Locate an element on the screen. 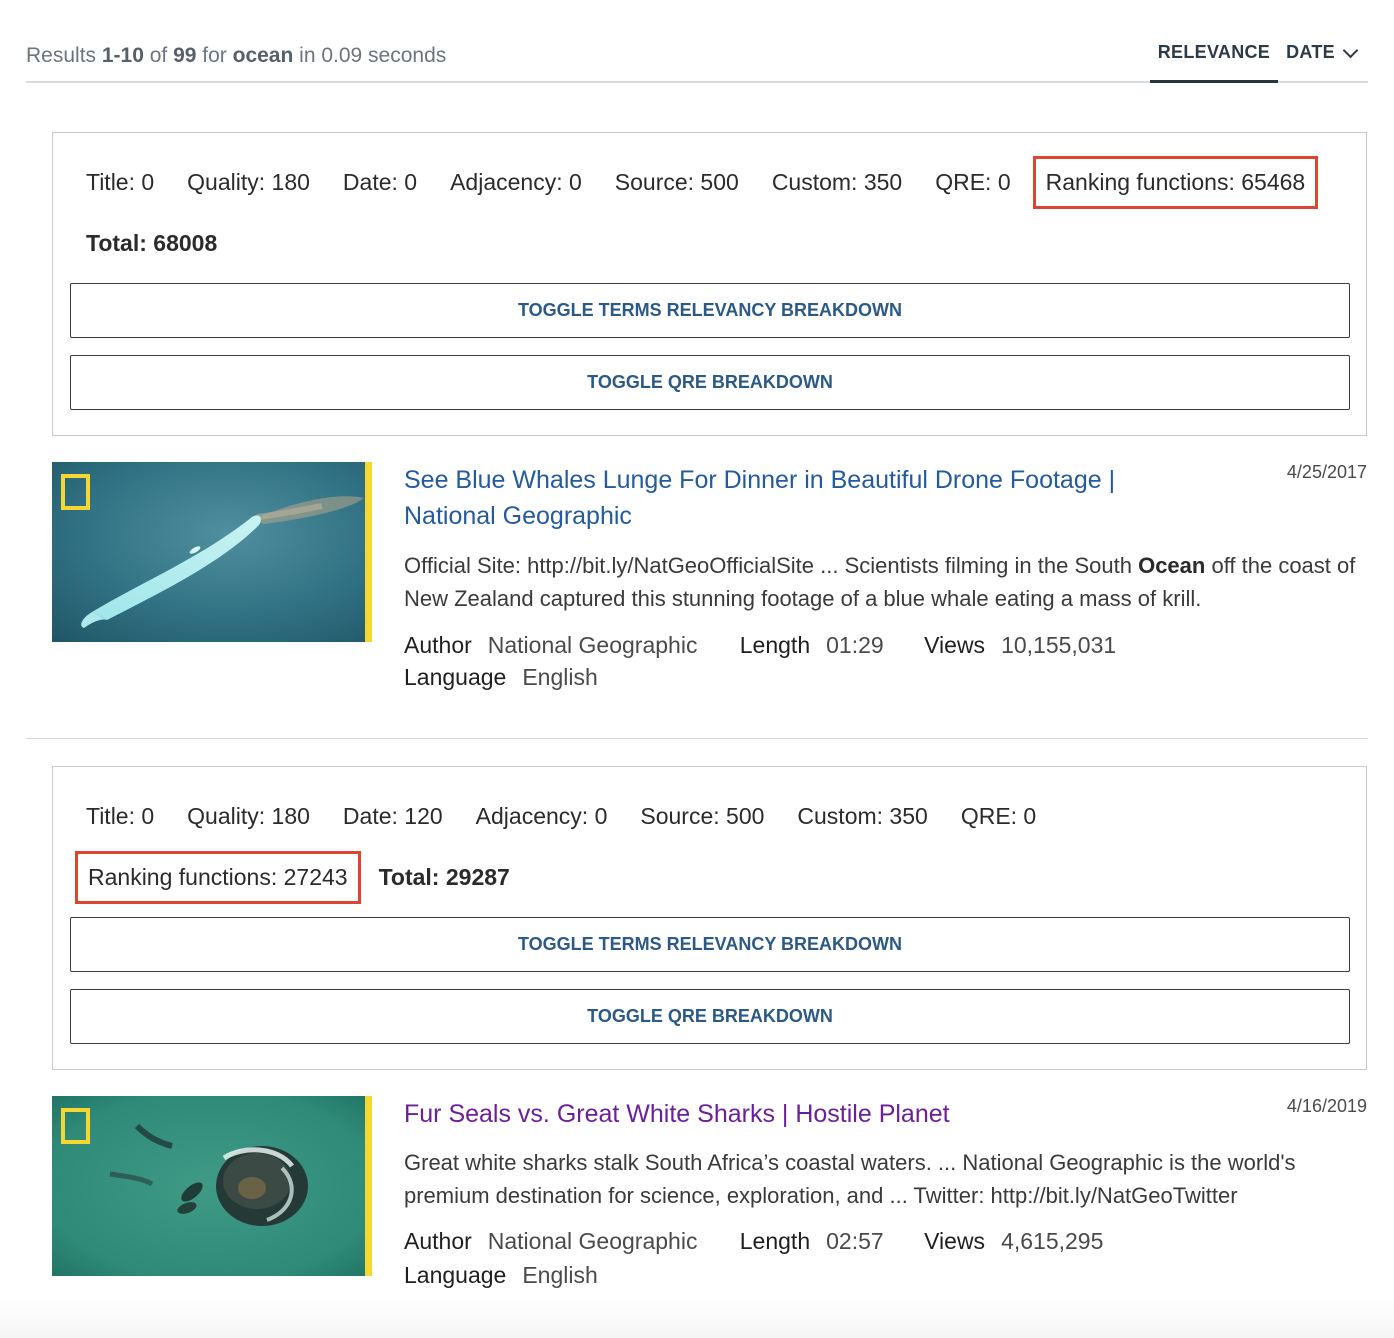  blue-whale-image is located at coordinates (212, 552).